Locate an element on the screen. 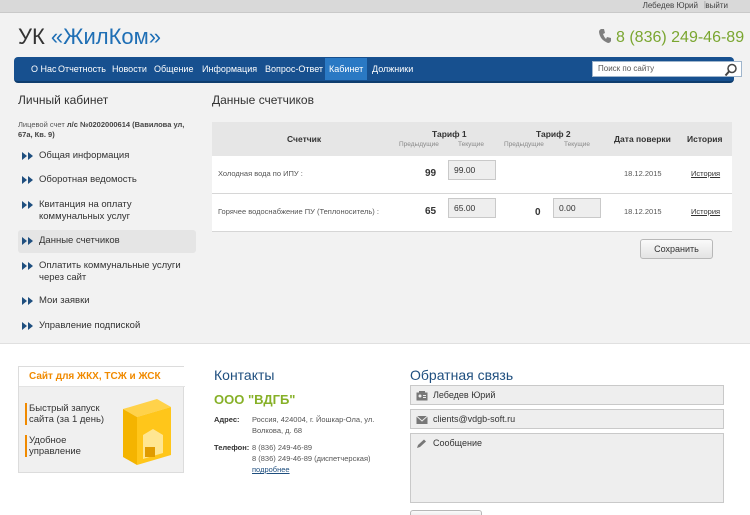 Image resolution: width=750 pixels, height=515 pixels. sidebar-item-label: Общая информация is located at coordinates (84, 155).